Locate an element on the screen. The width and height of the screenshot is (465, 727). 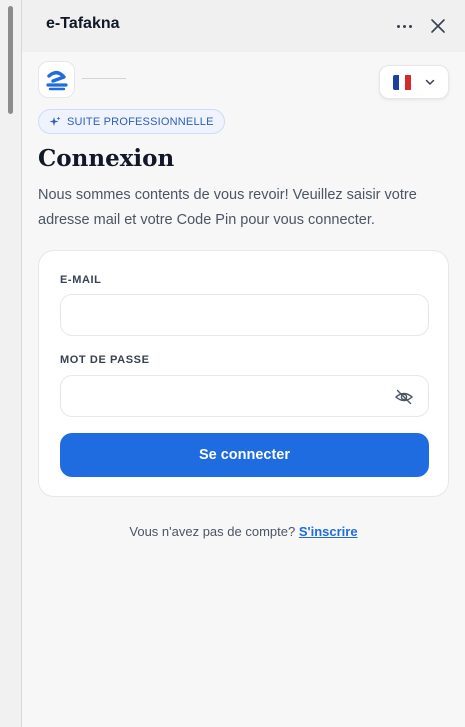
chevron-down-icon is located at coordinates (429, 82).